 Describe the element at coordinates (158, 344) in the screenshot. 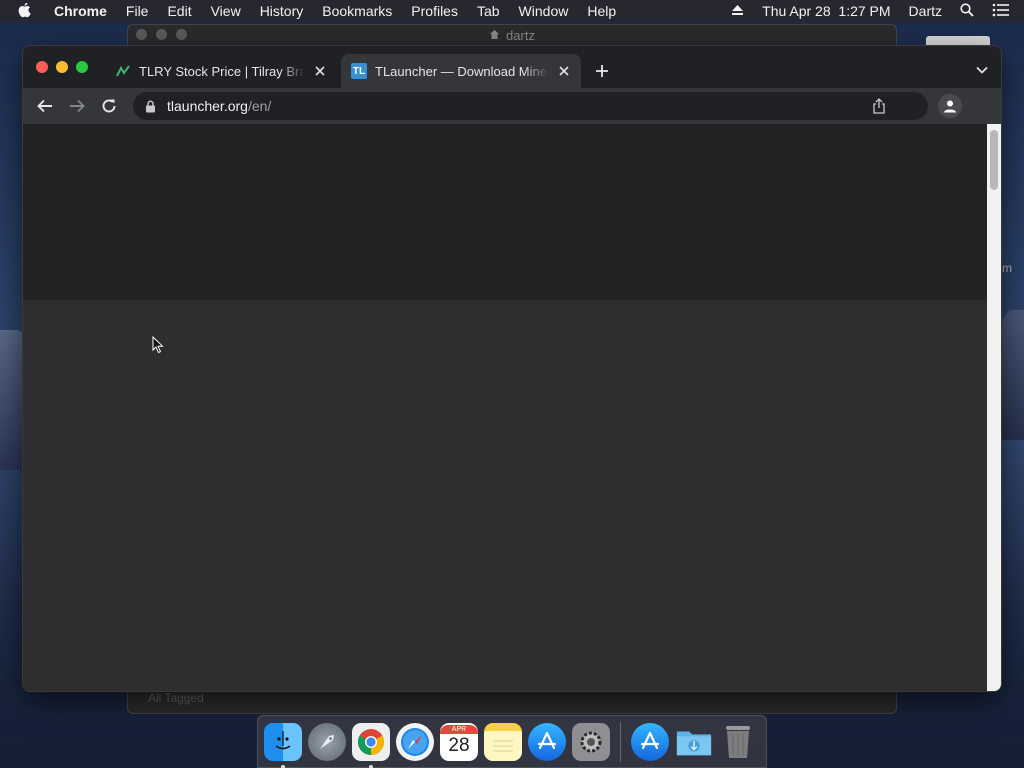

I see `mouse-pointer-icon` at that location.